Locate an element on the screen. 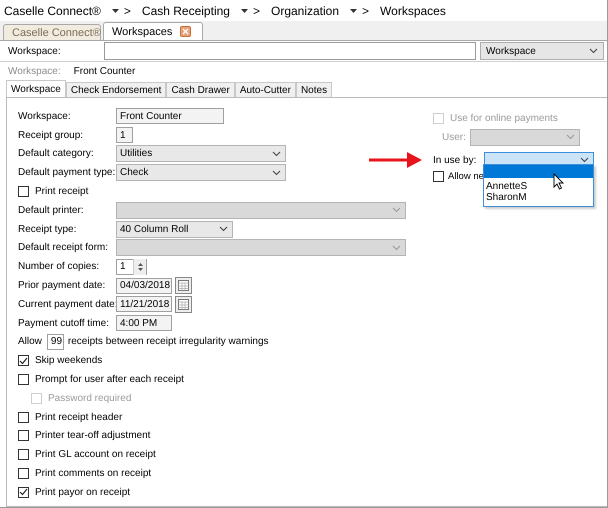 The image size is (608, 508). field-label: Default printer: is located at coordinates (51, 210).